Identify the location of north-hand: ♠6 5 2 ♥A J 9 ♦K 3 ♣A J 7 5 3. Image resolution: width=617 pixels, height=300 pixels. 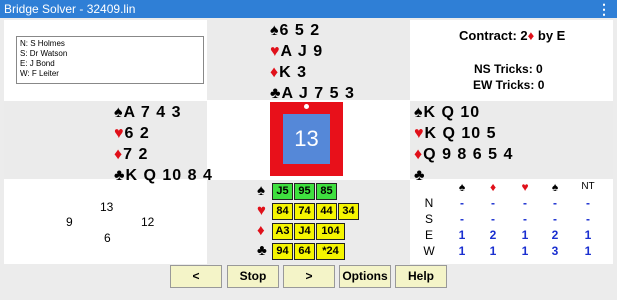
(312, 62).